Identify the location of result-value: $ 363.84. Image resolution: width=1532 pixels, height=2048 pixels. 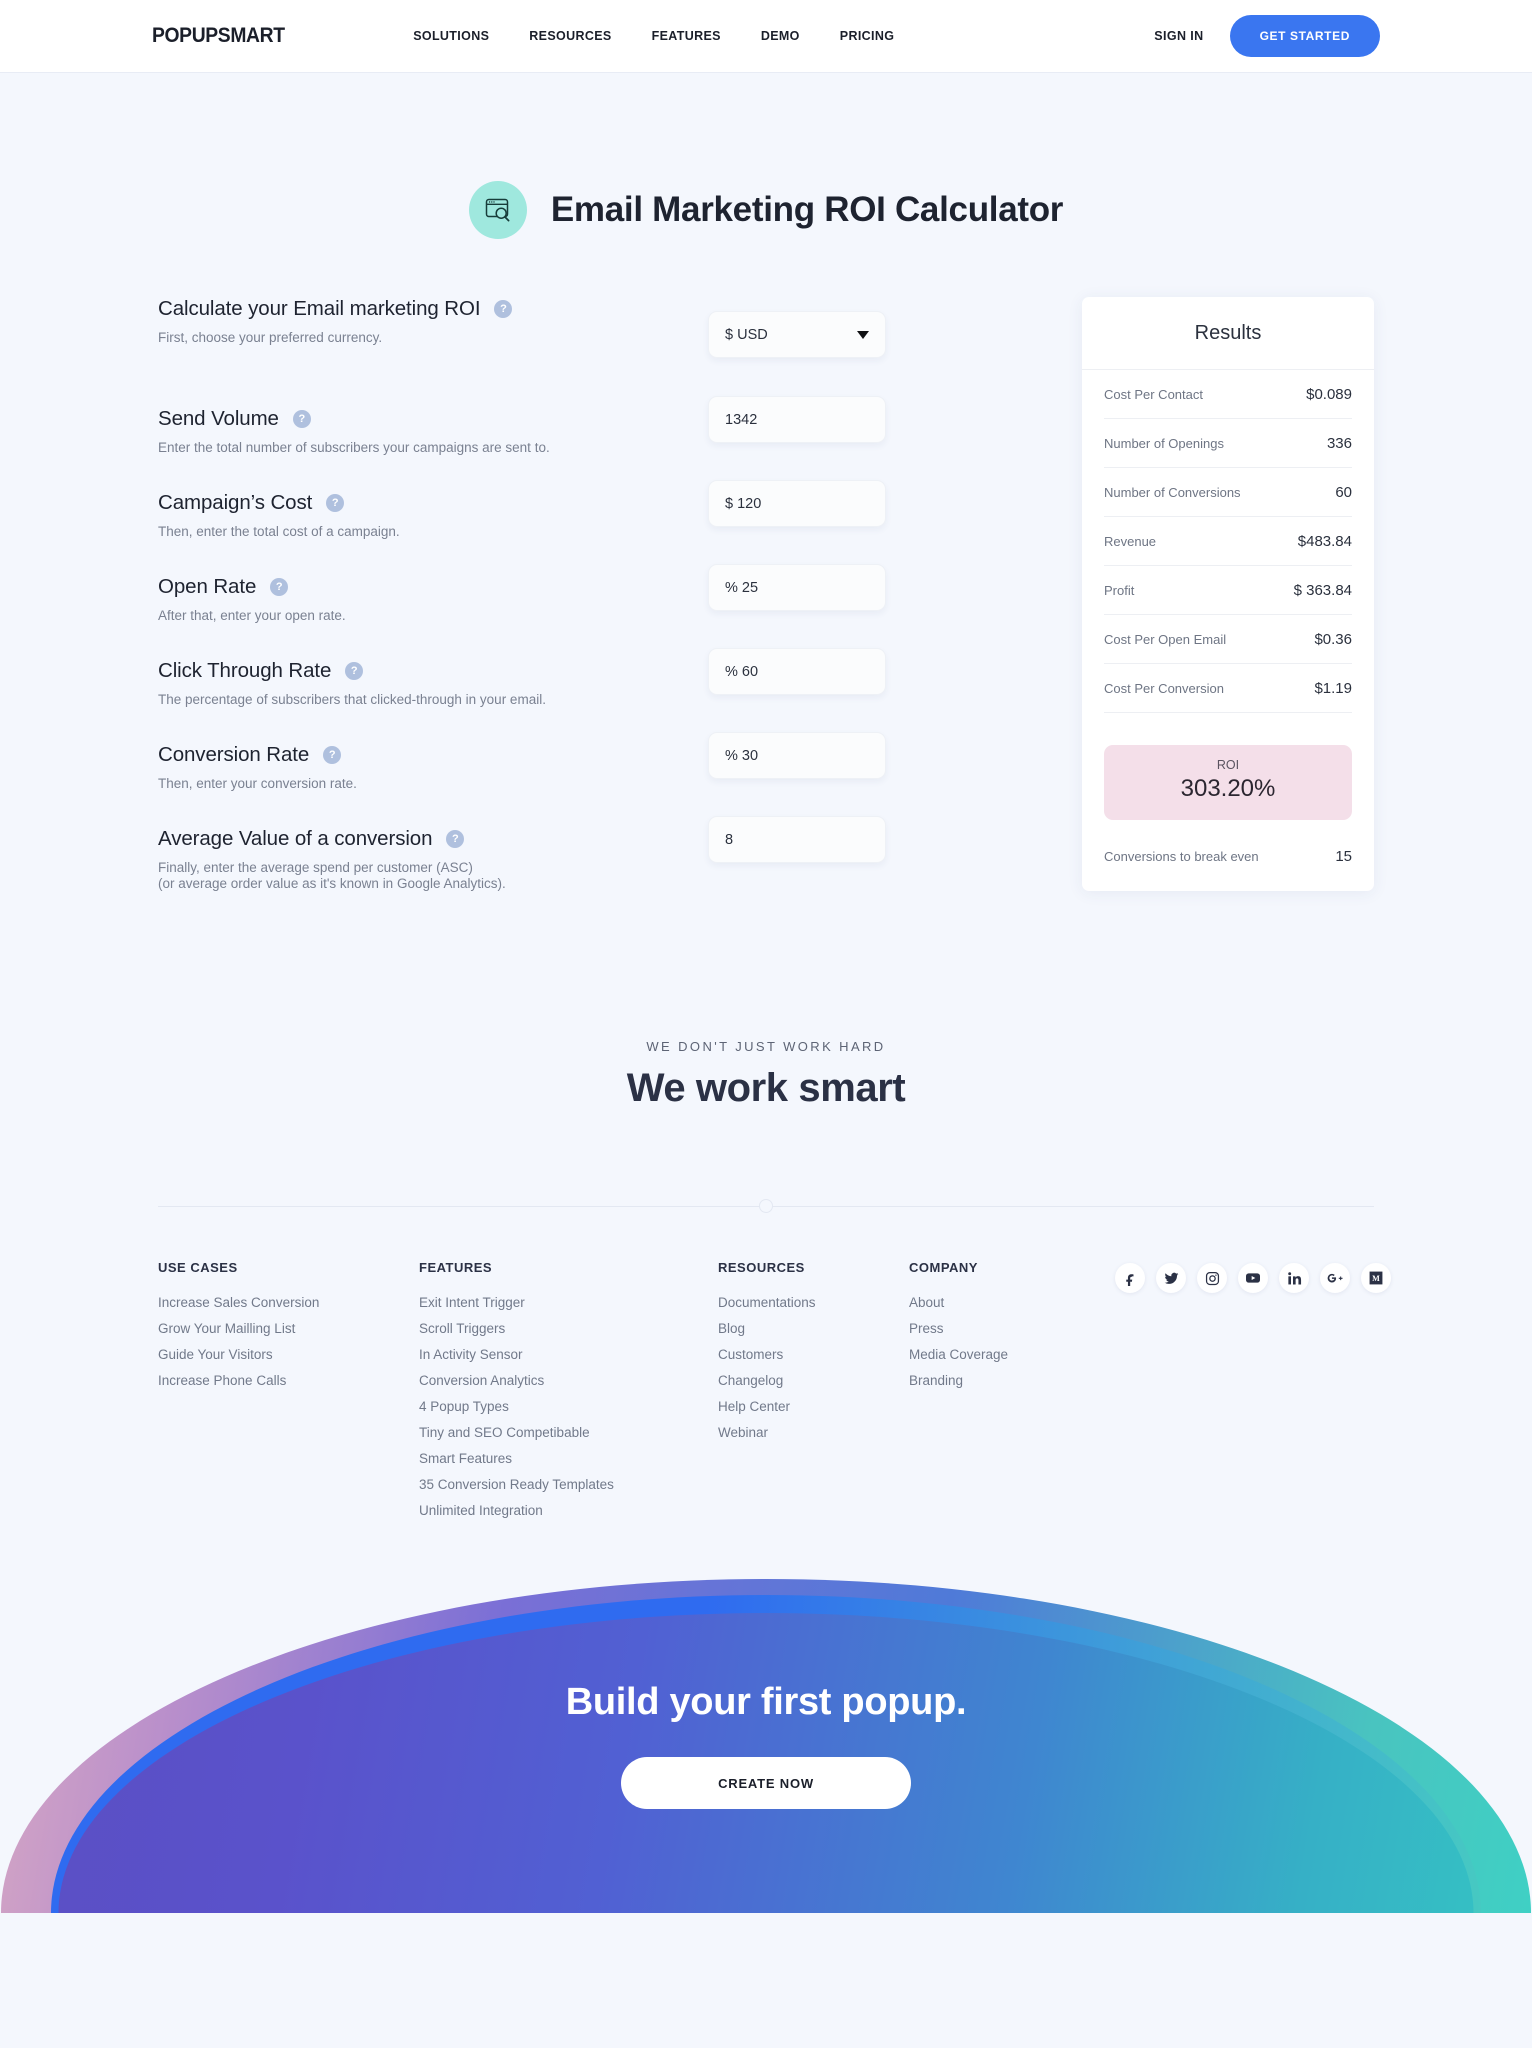
(1322, 590).